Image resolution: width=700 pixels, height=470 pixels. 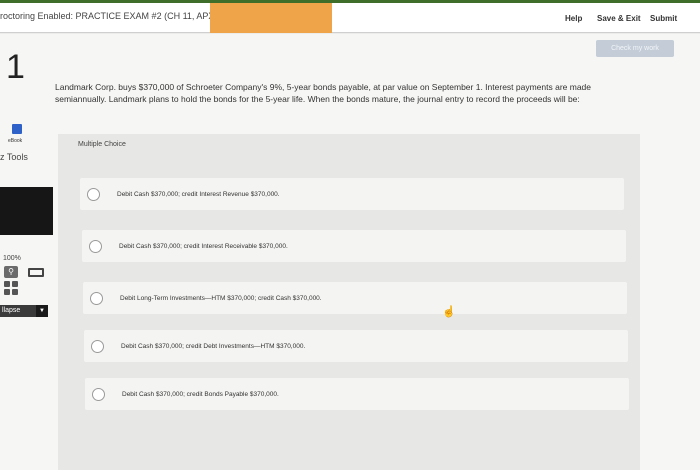 I want to click on ebook-icon, so click(x=17, y=129).